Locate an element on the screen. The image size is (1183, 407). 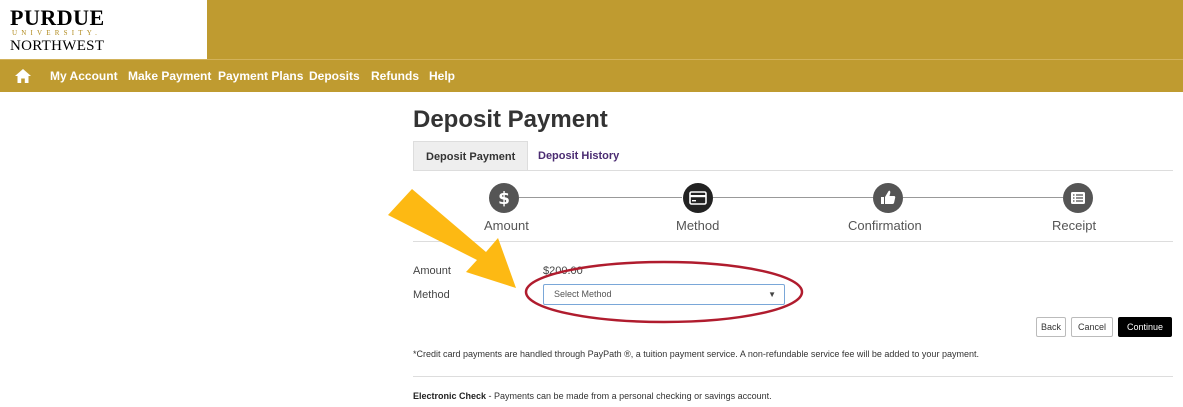
step-confirmation-circle is located at coordinates (888, 198).